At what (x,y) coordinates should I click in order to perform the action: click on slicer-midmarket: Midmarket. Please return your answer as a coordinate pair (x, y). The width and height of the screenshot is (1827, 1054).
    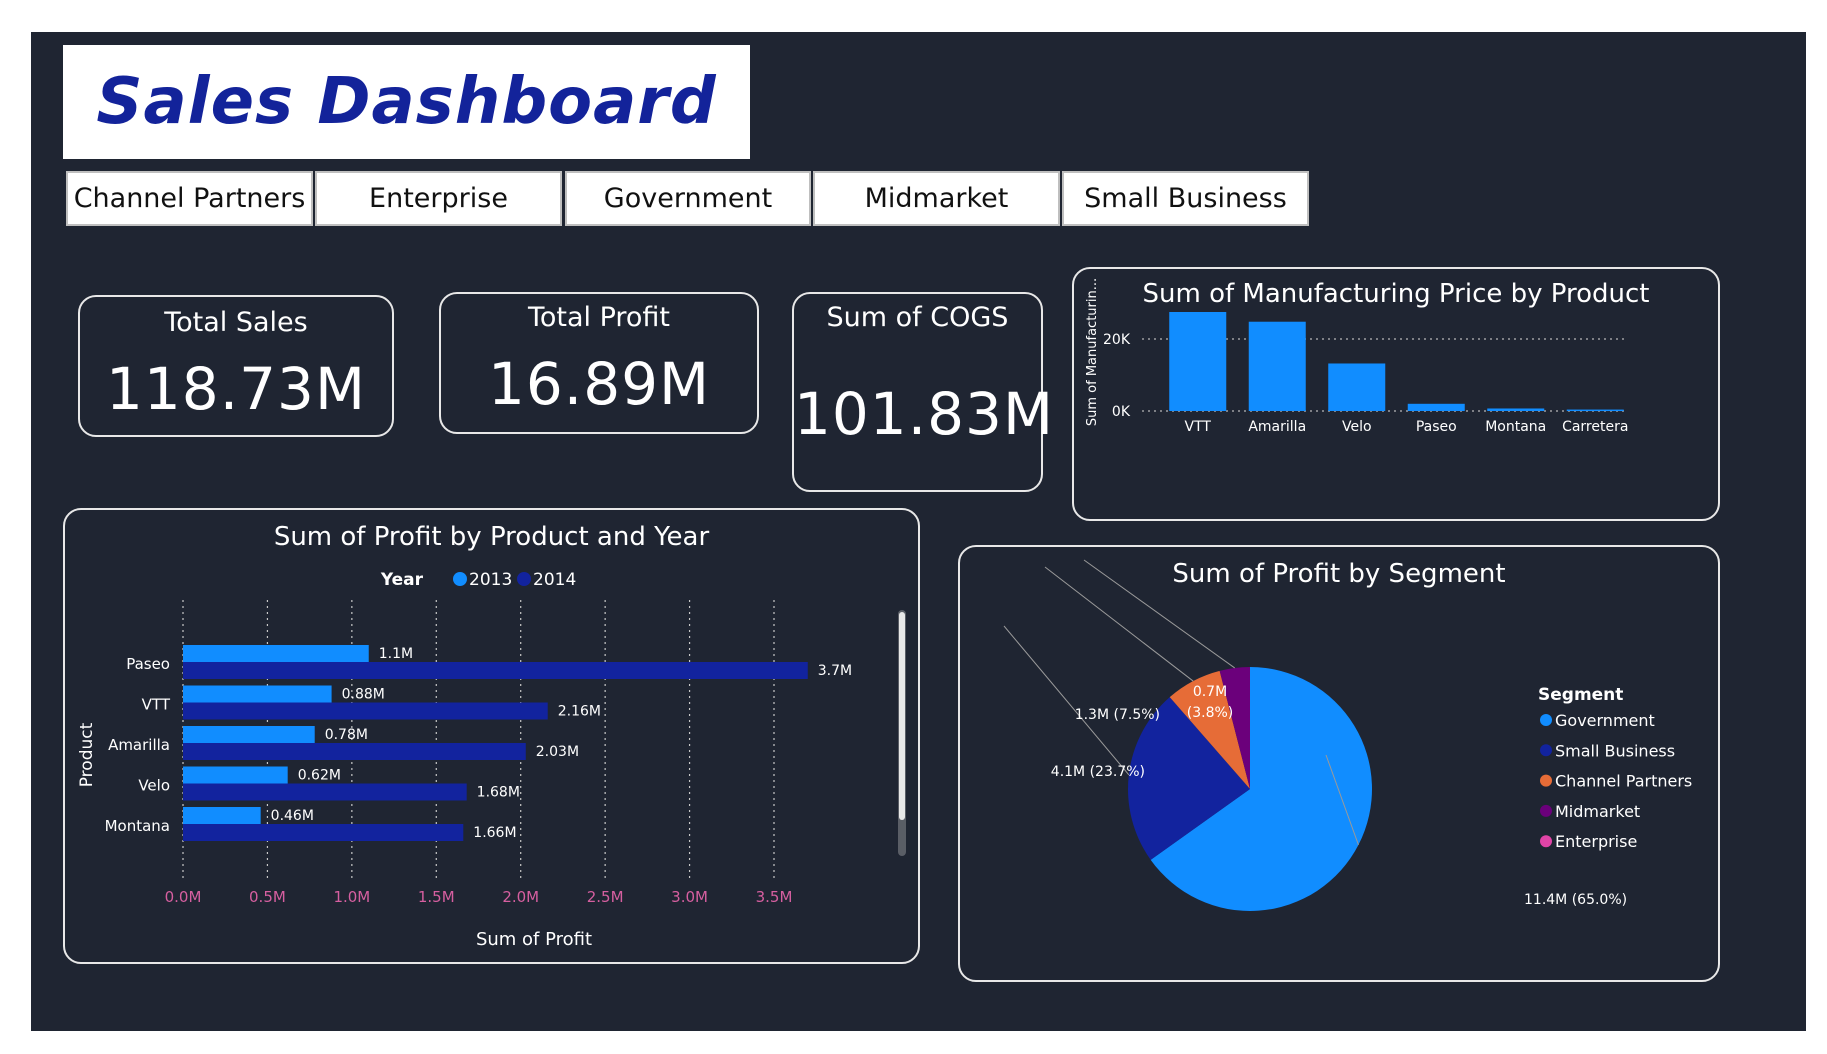
    Looking at the image, I should click on (936, 198).